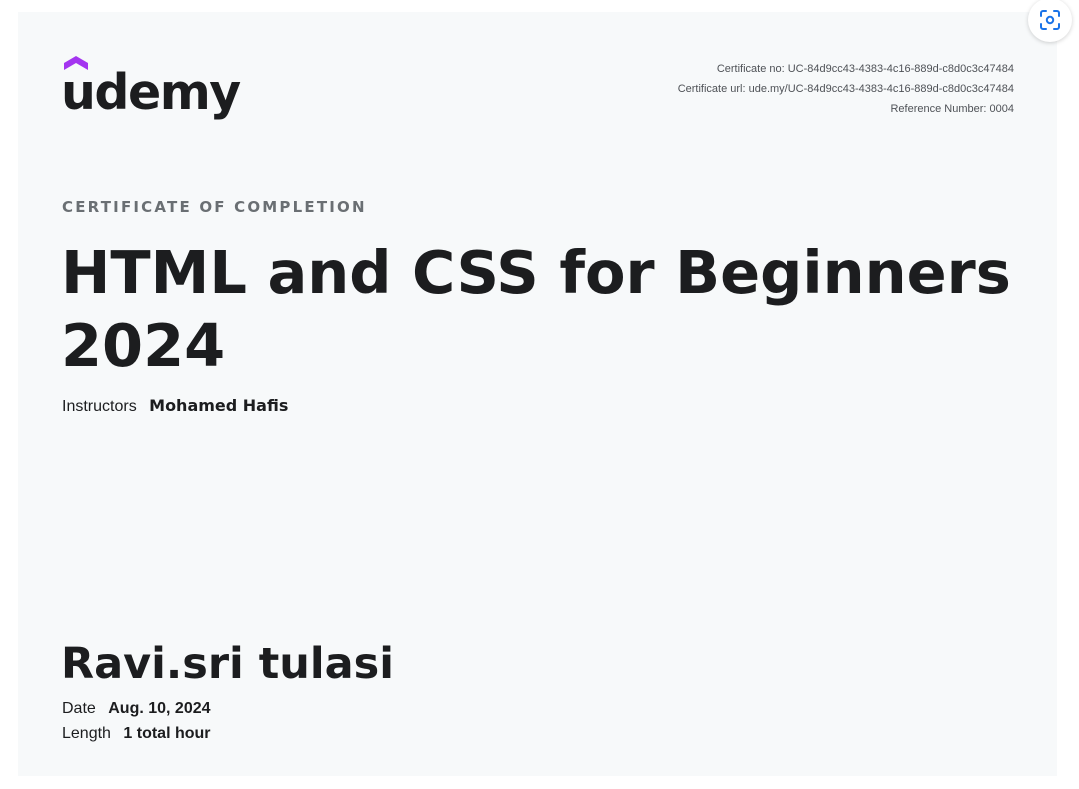  I want to click on visual-search-button, so click(1050, 21).